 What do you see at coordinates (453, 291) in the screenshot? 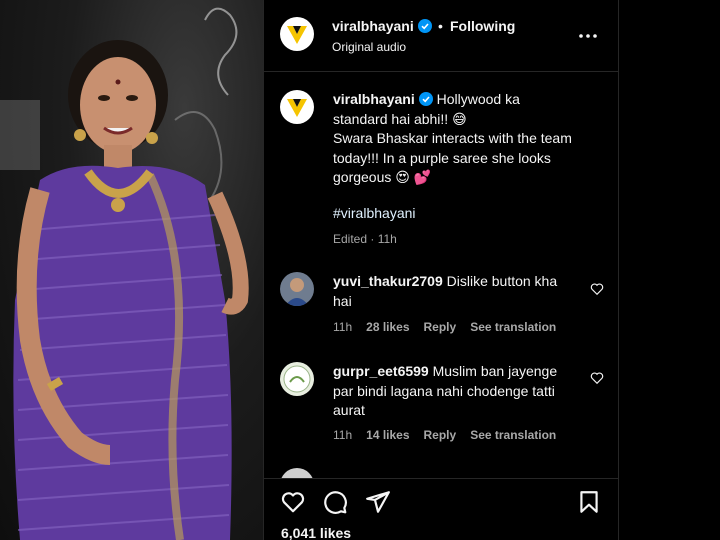
I see `comment-body: yuvi_thakur2709 Dislike button kha hai` at bounding box center [453, 291].